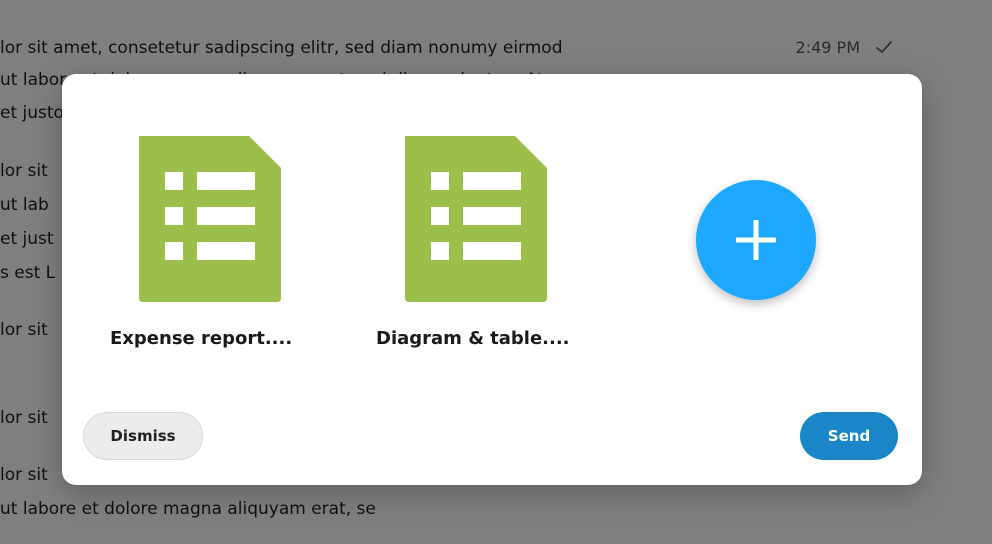 The height and width of the screenshot is (544, 992). Describe the element at coordinates (143, 436) in the screenshot. I see `dismiss-button: Dismiss` at that location.